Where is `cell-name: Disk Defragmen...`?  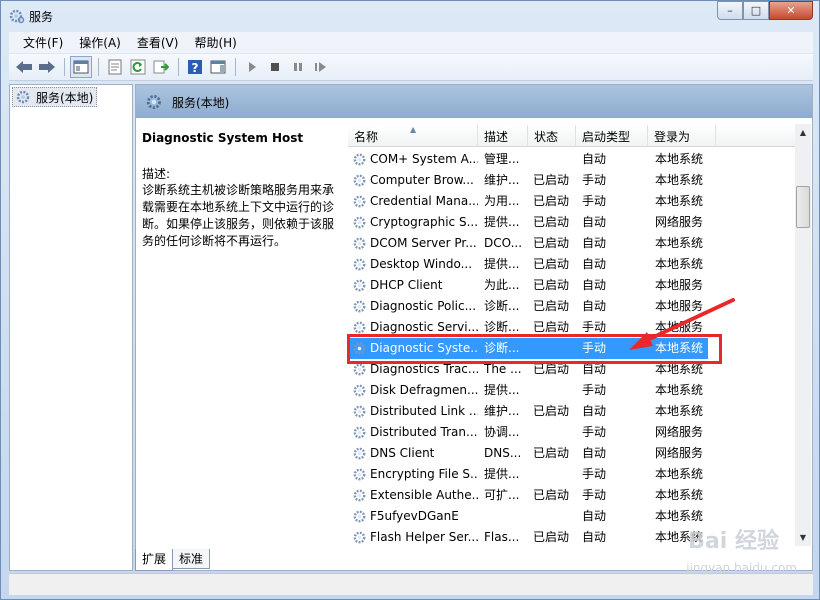 cell-name: Disk Defragmen... is located at coordinates (424, 390).